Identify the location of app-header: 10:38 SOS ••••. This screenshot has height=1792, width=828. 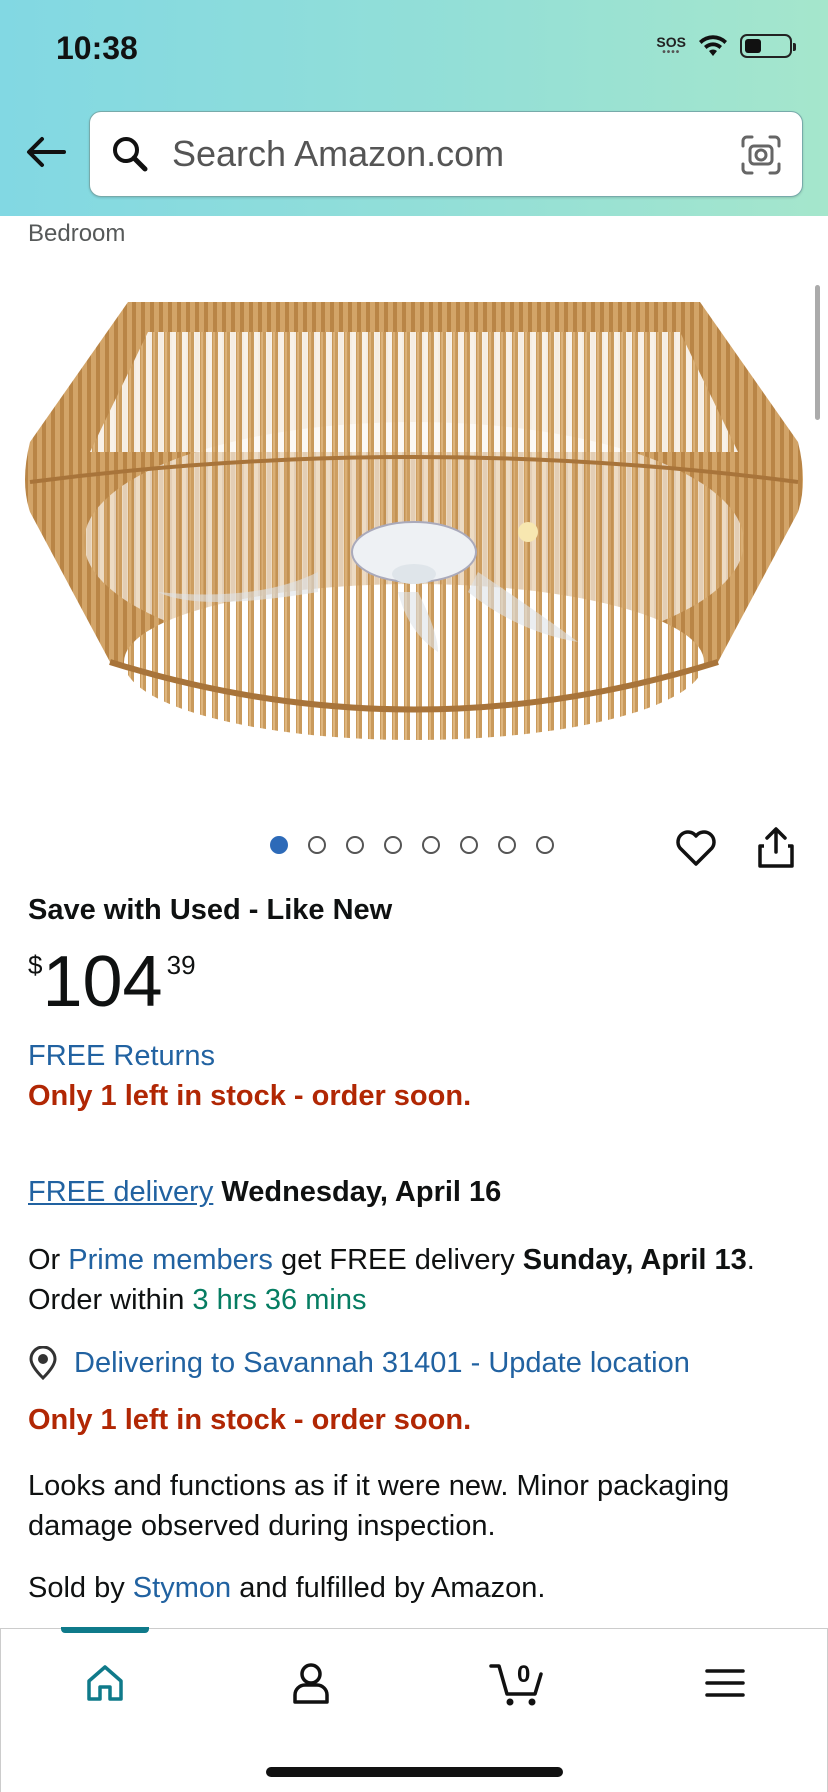
(414, 108).